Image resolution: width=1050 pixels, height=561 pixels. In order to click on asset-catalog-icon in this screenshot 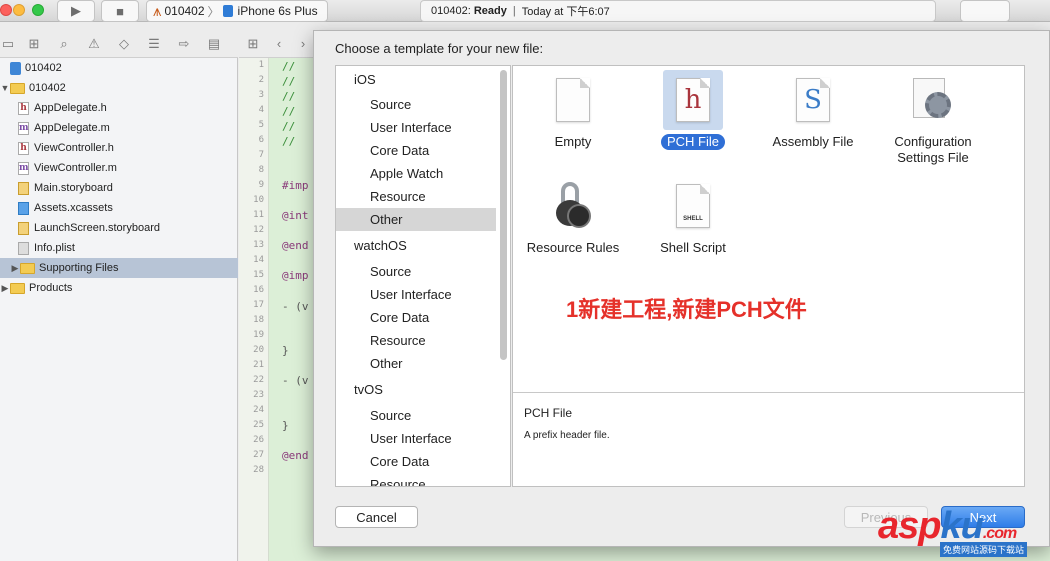, I will do `click(23, 208)`.